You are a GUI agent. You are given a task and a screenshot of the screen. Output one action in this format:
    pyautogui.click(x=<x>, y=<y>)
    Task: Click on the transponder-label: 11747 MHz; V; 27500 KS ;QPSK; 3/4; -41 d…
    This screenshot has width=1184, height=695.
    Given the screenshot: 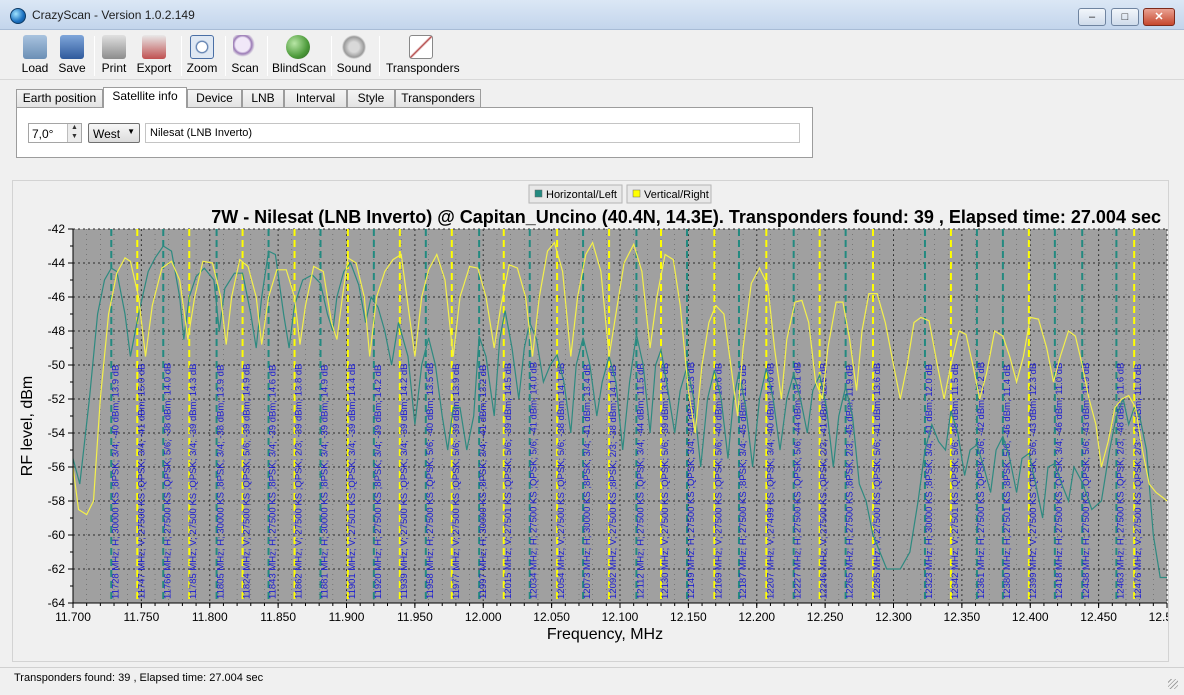 What is the action you would take?
    pyautogui.click(x=141, y=481)
    